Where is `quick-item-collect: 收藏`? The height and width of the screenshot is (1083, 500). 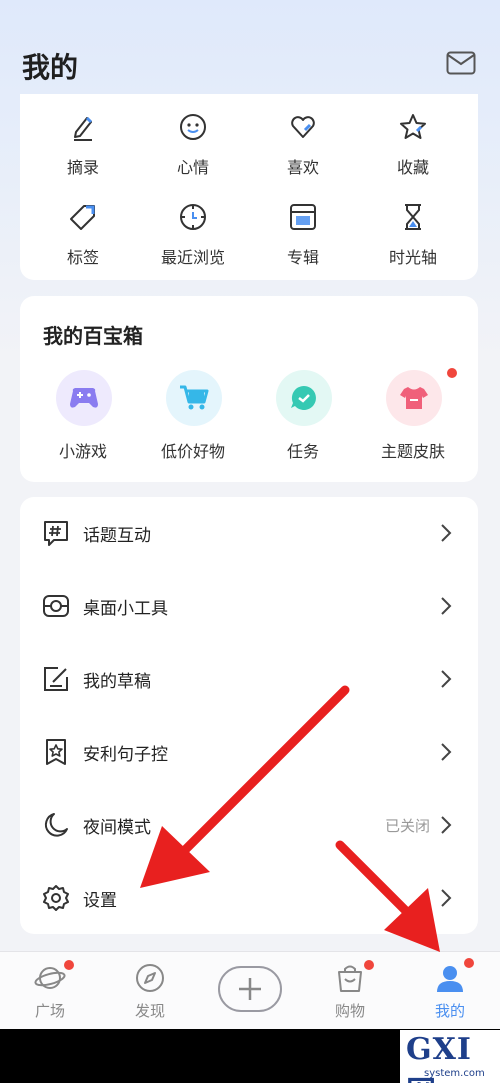
quick-item-collect: 收藏 is located at coordinates (413, 142).